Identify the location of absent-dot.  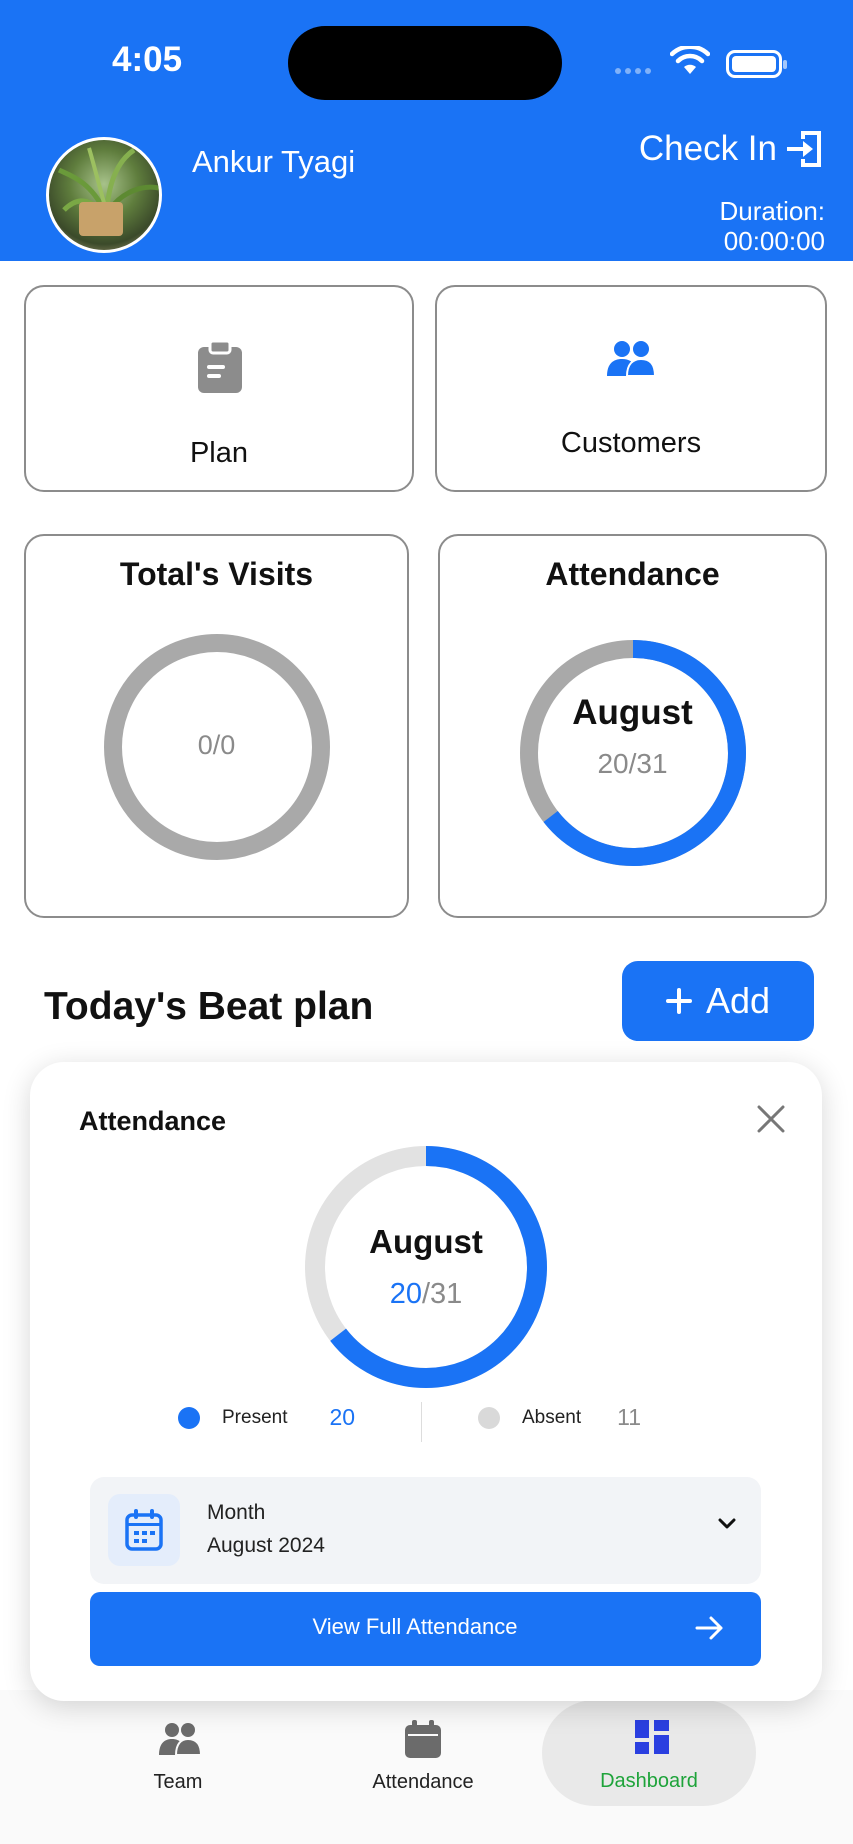
(489, 1417).